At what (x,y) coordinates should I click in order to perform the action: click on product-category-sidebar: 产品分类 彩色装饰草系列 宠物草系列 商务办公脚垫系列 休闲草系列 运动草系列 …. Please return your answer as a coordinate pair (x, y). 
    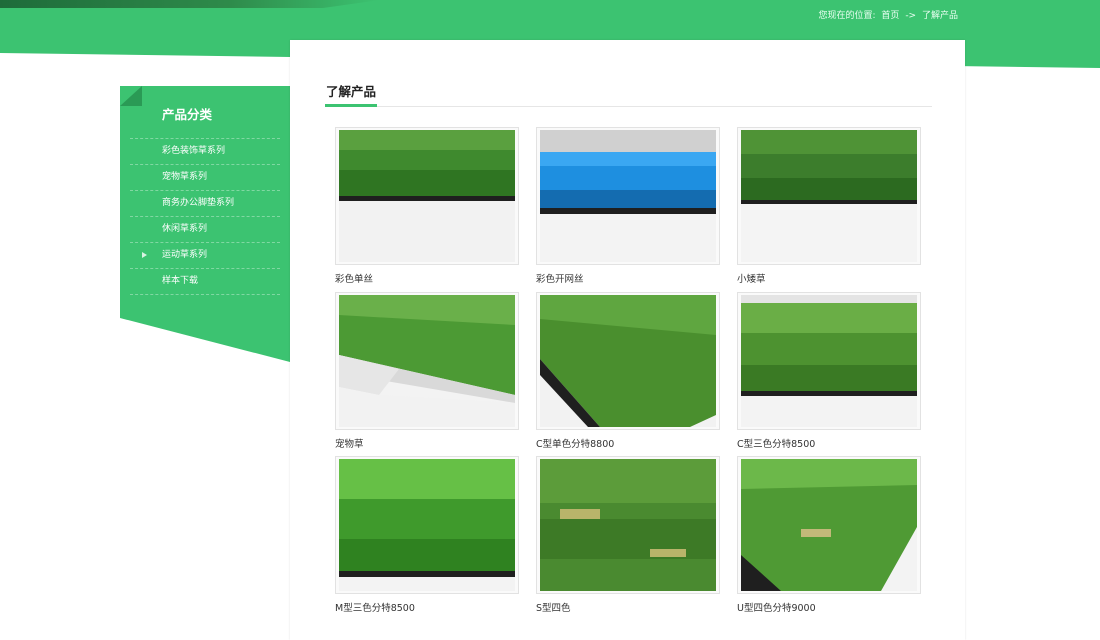
    Looking at the image, I should click on (205, 224).